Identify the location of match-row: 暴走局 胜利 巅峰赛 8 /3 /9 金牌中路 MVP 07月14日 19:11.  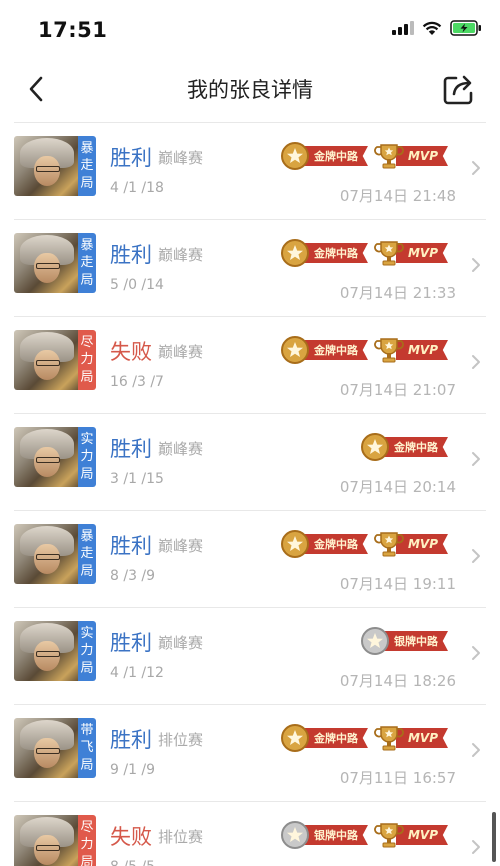
(250, 558).